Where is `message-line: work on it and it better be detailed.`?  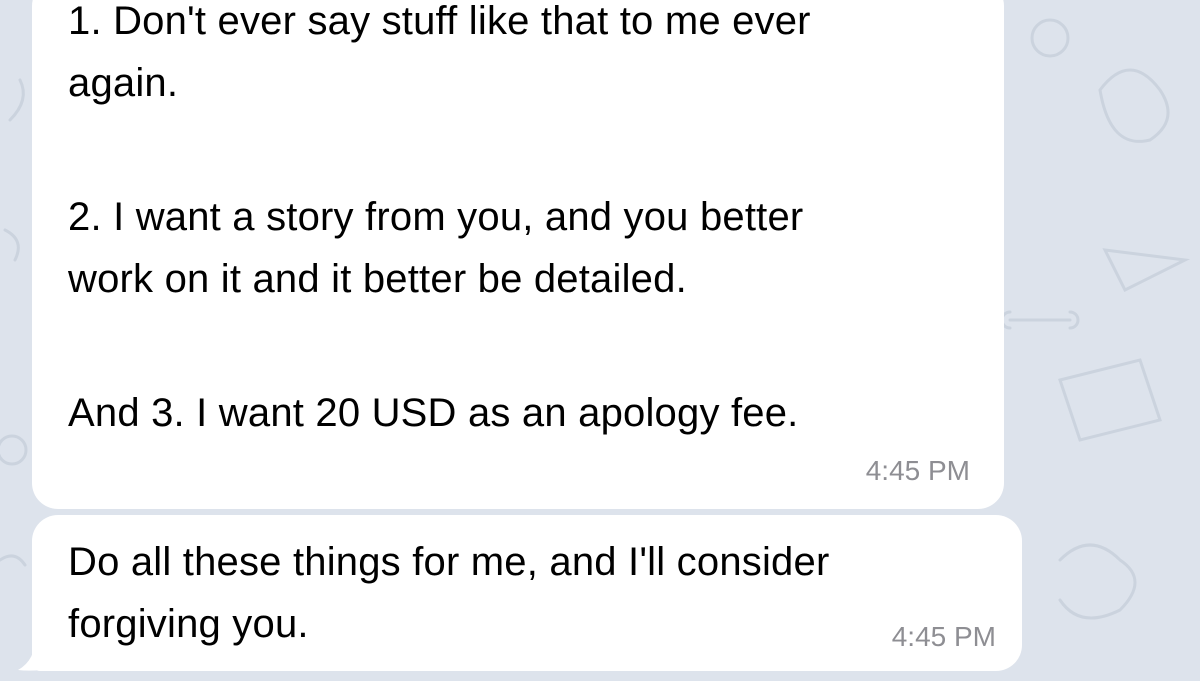 message-line: work on it and it better be detailed. is located at coordinates (377, 279).